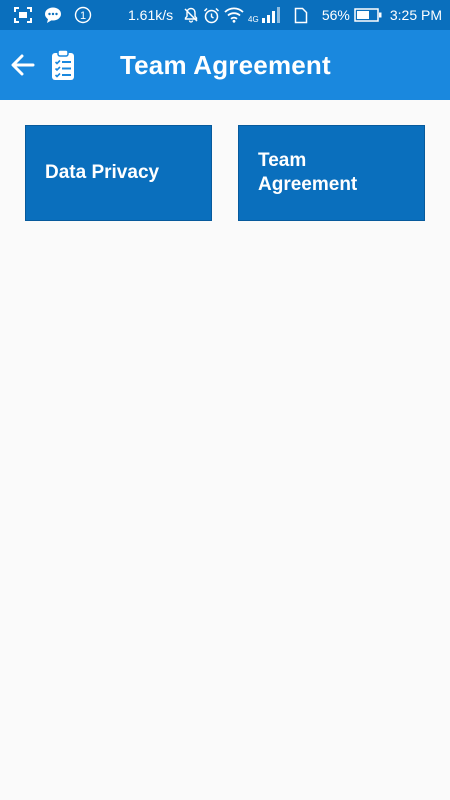 This screenshot has height=800, width=450. What do you see at coordinates (63, 65) in the screenshot?
I see `clipboard-checklist-icon` at bounding box center [63, 65].